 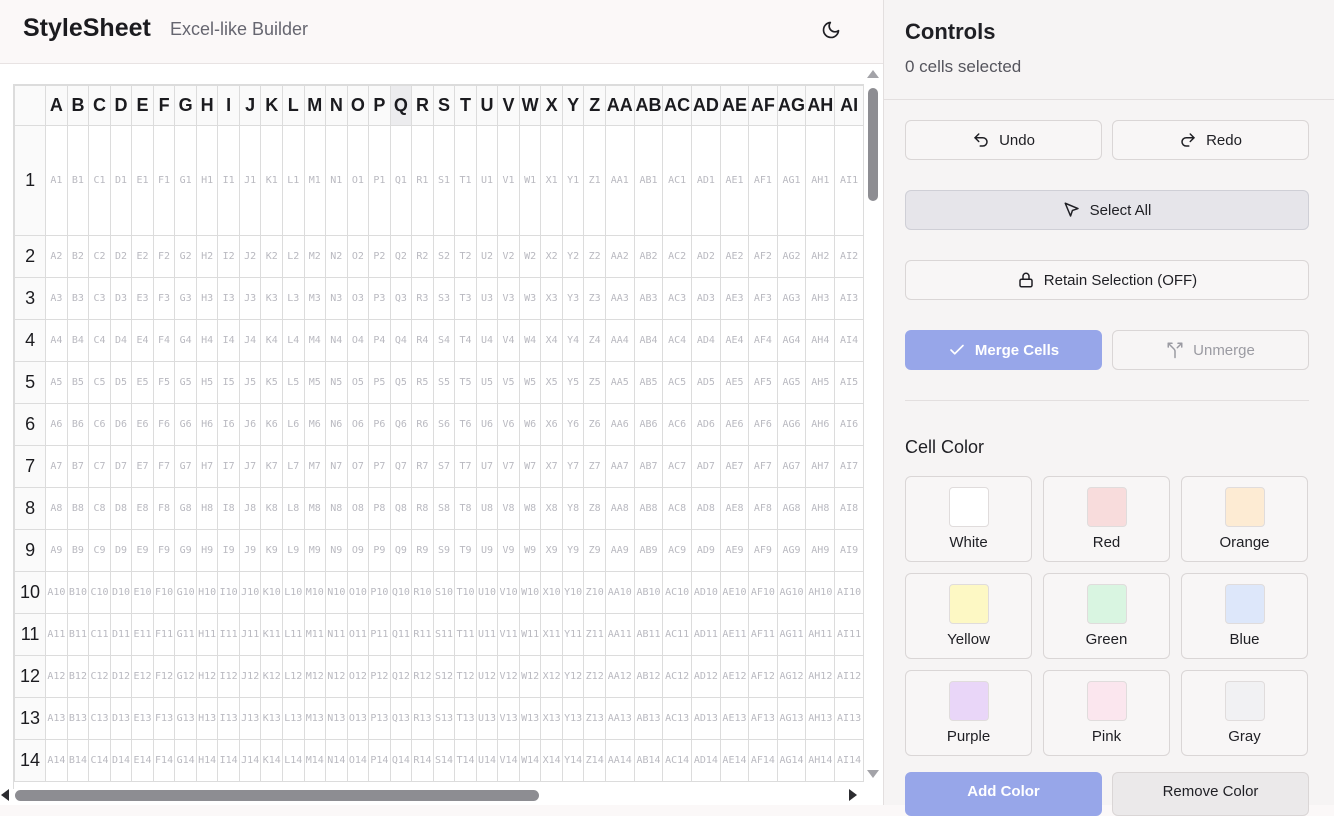 I want to click on cell-g6: G6, so click(x=185, y=424).